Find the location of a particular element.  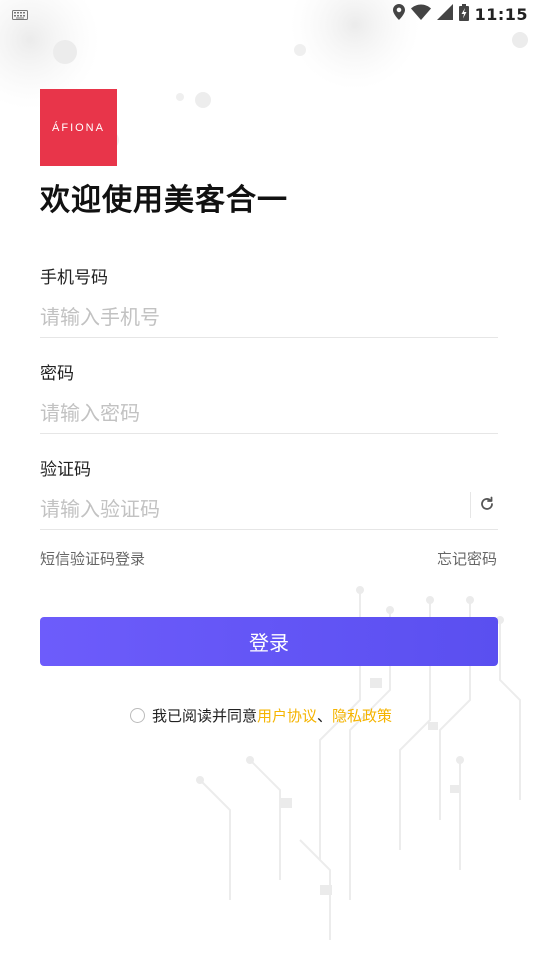

code-divider is located at coordinates (269, 529).